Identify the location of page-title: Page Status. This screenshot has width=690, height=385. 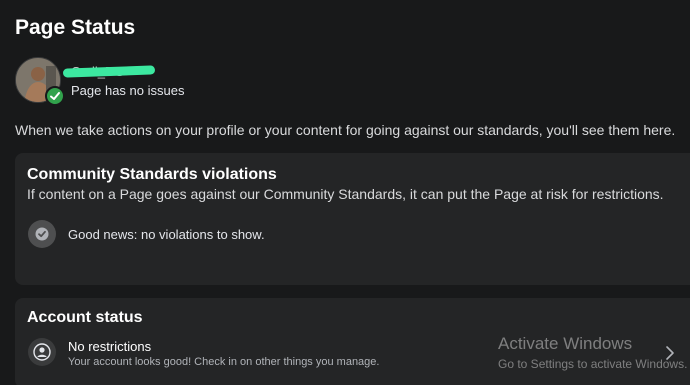
(75, 27).